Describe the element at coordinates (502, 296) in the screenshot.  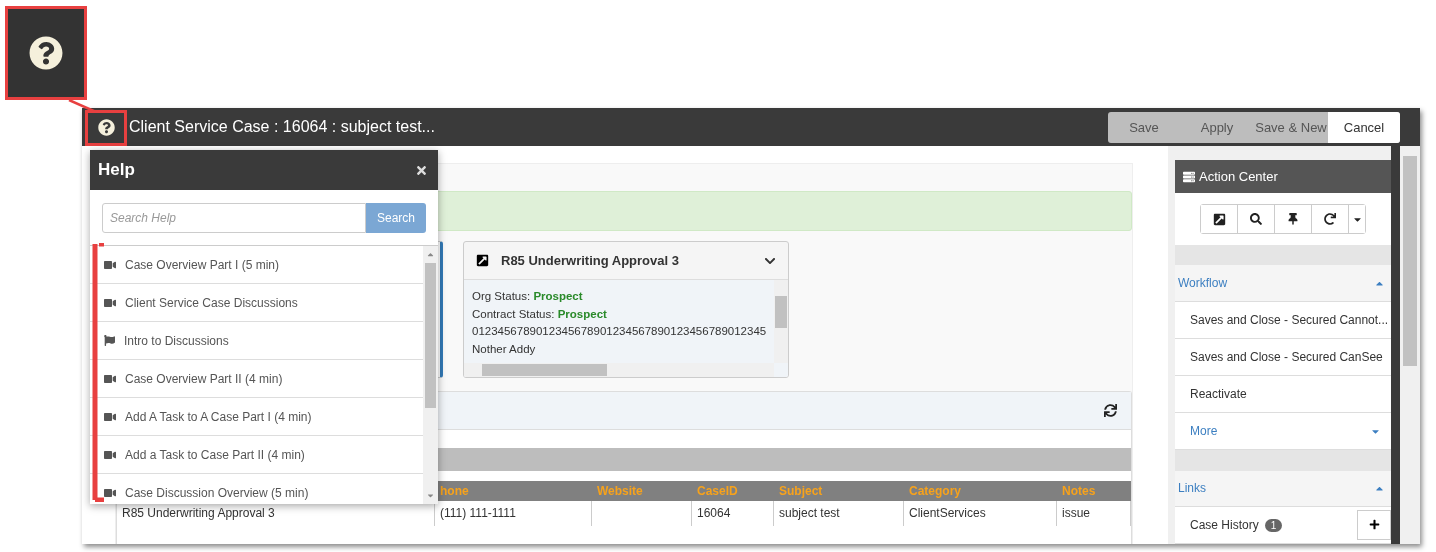
I see `field-label: Org Status:` at that location.